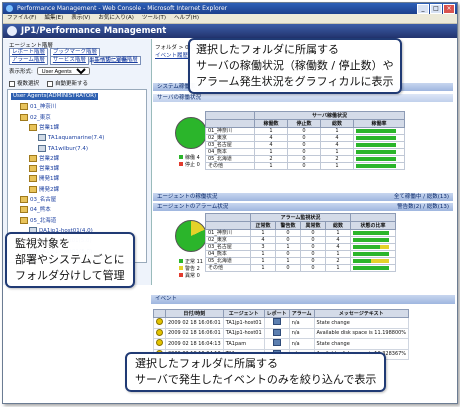  Describe the element at coordinates (303, 98) in the screenshot. I see `server-status-header: サーバの稼働状況` at that location.